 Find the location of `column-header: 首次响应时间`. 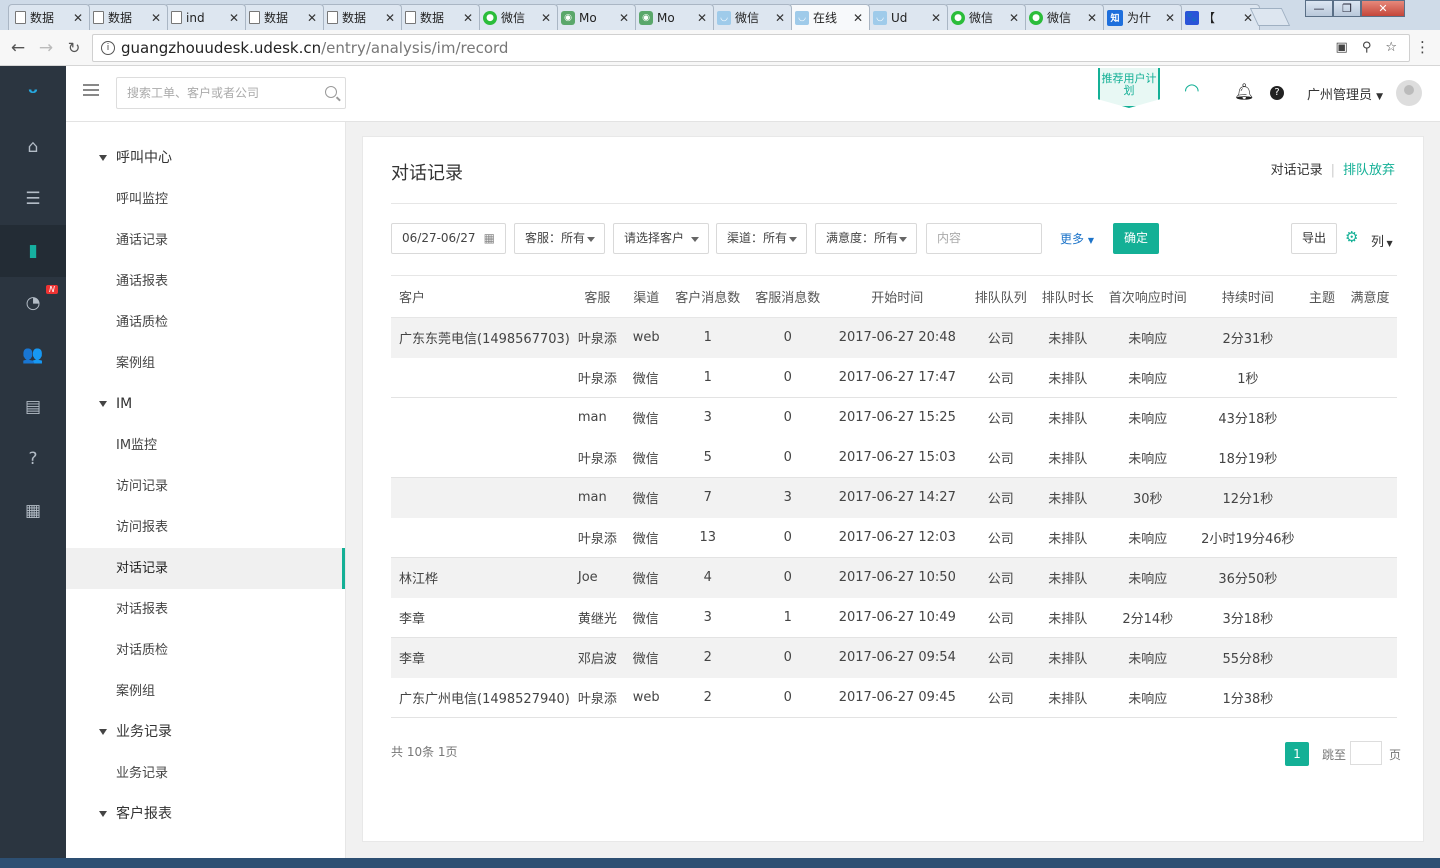

column-header: 首次响应时间 is located at coordinates (1147, 296).